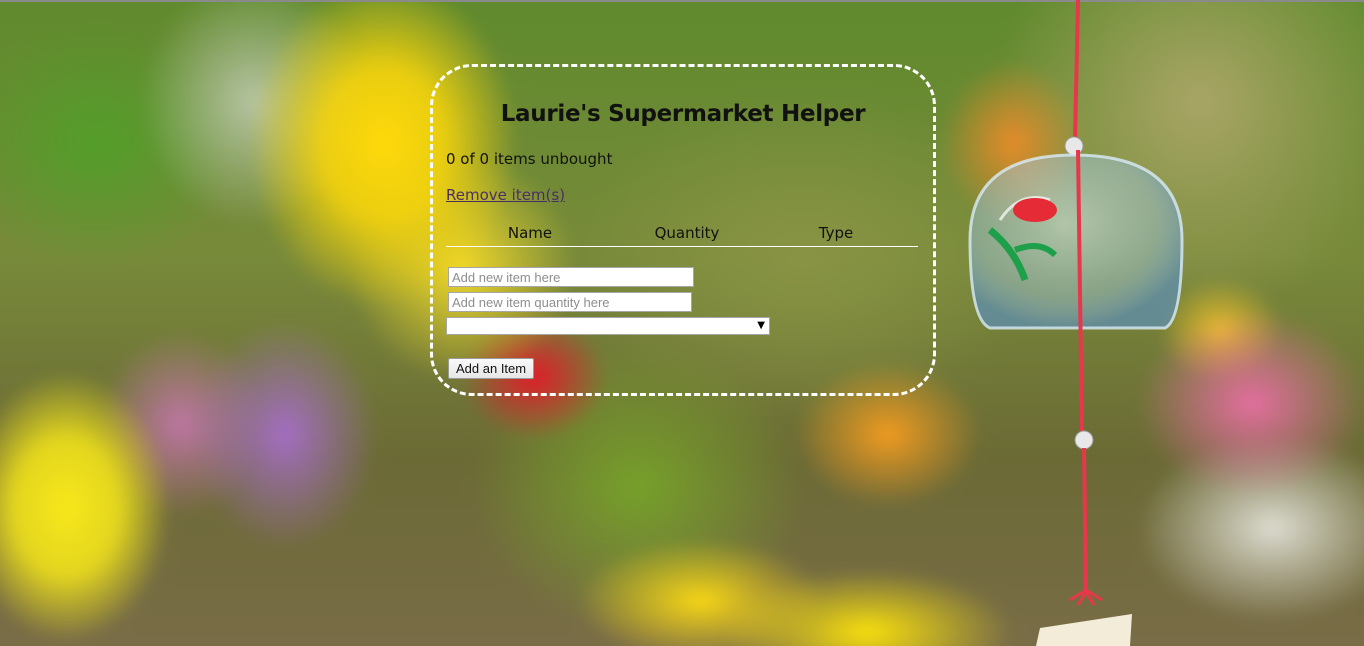 The width and height of the screenshot is (1364, 646). I want to click on column-header-type: Type, so click(836, 233).